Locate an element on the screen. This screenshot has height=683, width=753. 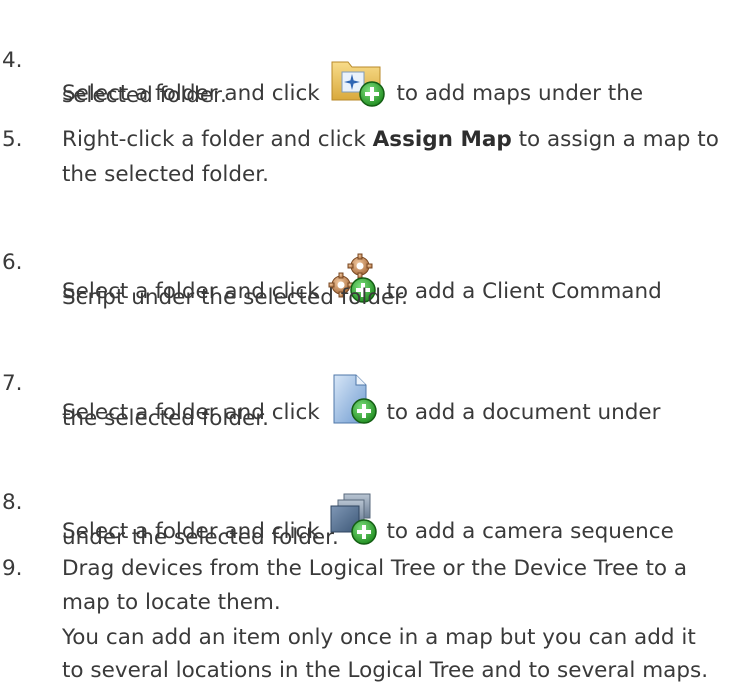
step-text: to add maps under the is located at coordinates (520, 93).